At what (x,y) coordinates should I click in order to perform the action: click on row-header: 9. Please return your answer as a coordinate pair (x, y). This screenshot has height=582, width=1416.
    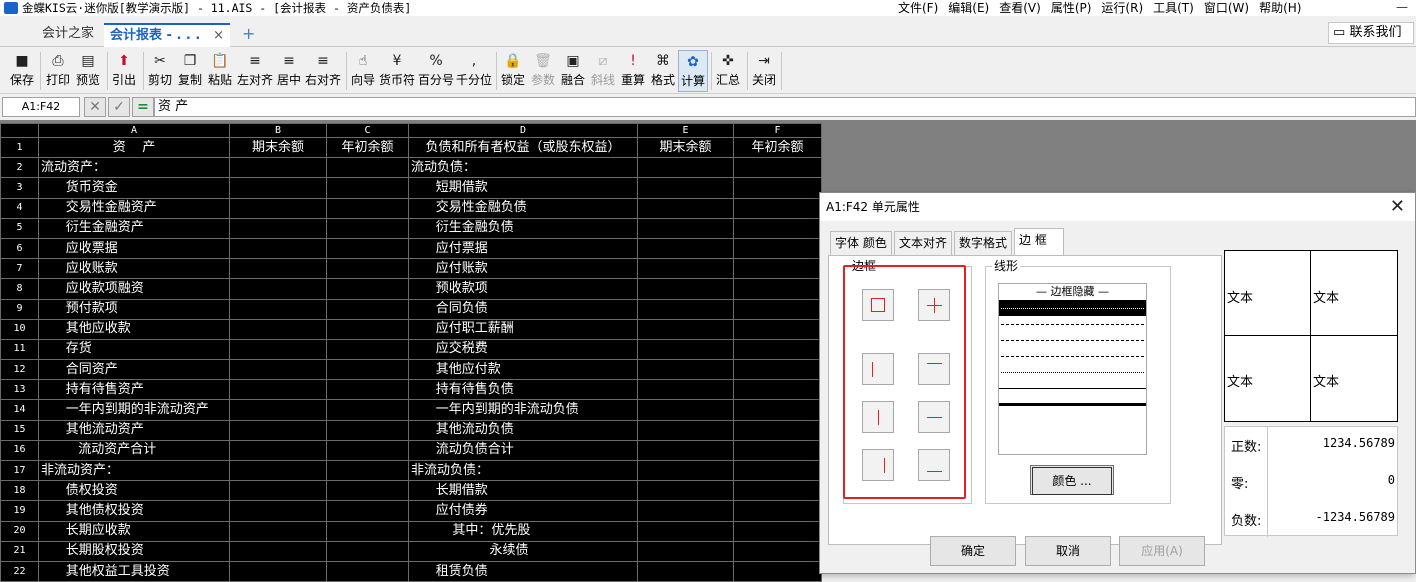
    Looking at the image, I should click on (19, 309).